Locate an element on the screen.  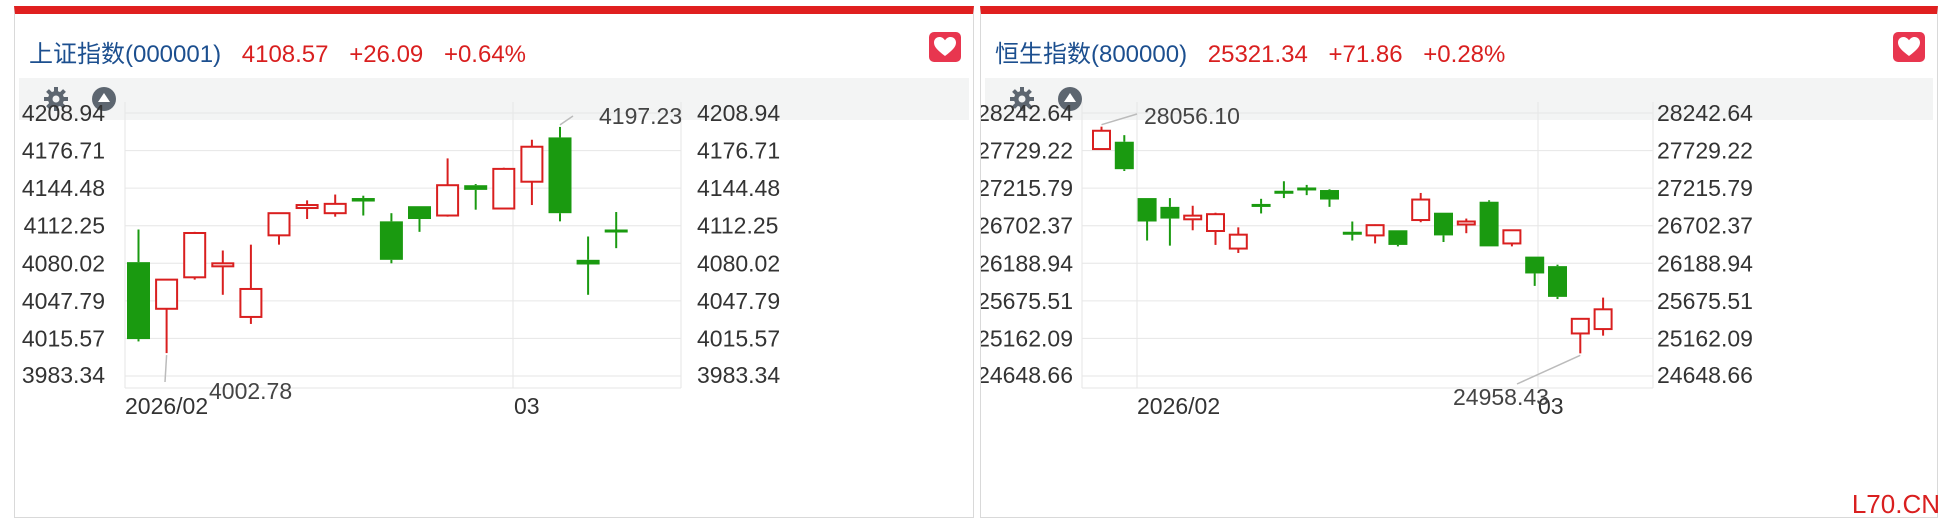
y-tick-label-right: 26702.37 is located at coordinates (1705, 226).